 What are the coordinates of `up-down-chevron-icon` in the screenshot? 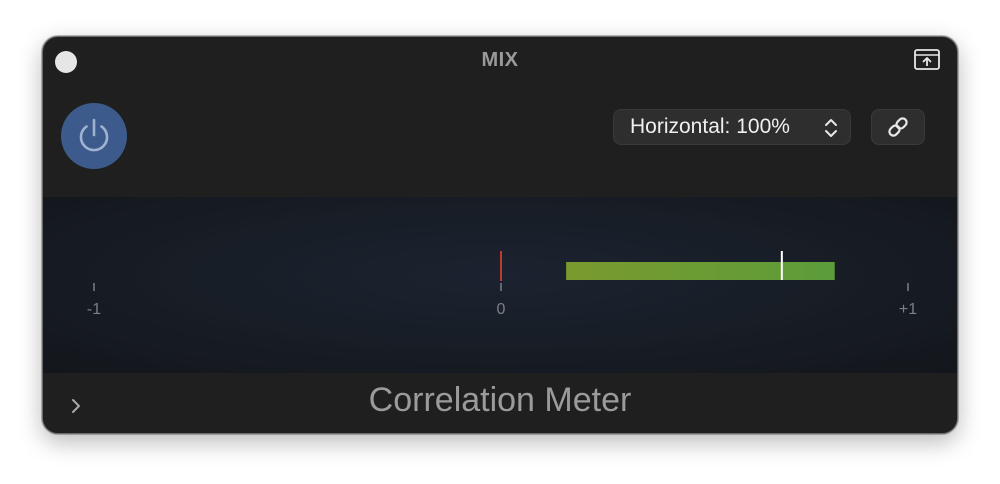 It's located at (831, 128).